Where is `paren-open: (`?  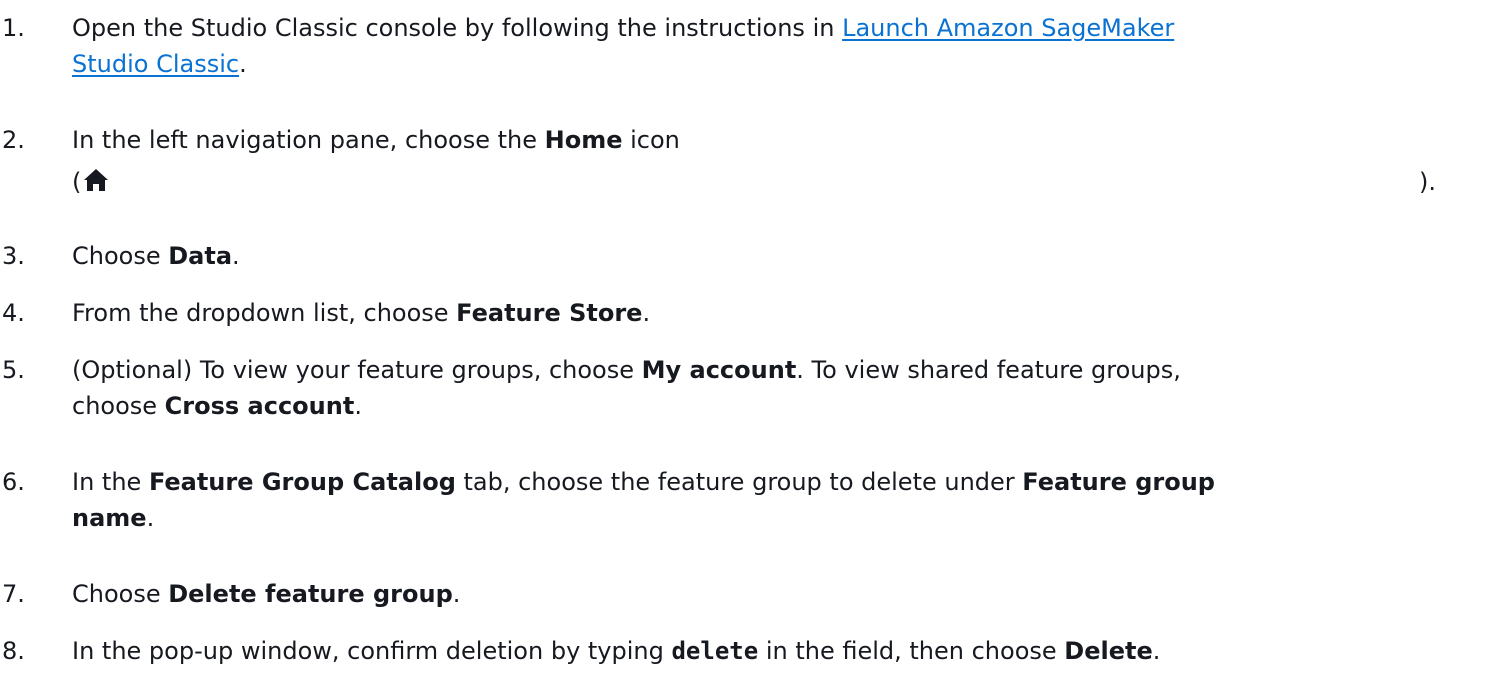
paren-open: ( is located at coordinates (77, 182).